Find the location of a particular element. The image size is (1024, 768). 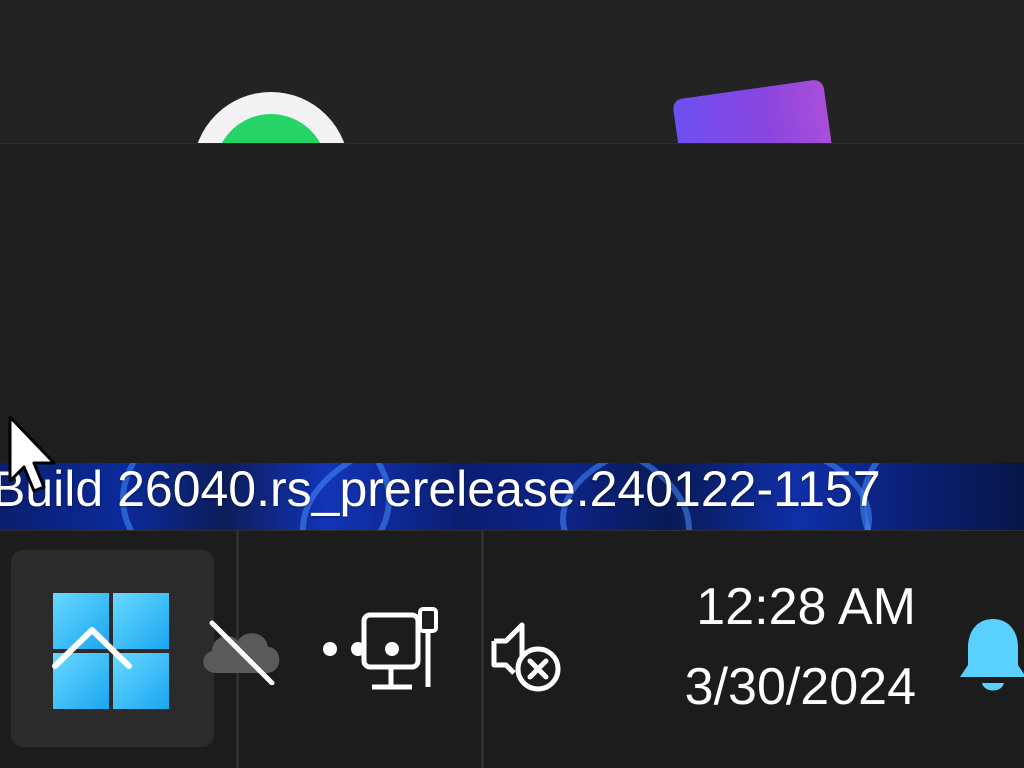

ethernet-disconnected-icon is located at coordinates (381, 650).